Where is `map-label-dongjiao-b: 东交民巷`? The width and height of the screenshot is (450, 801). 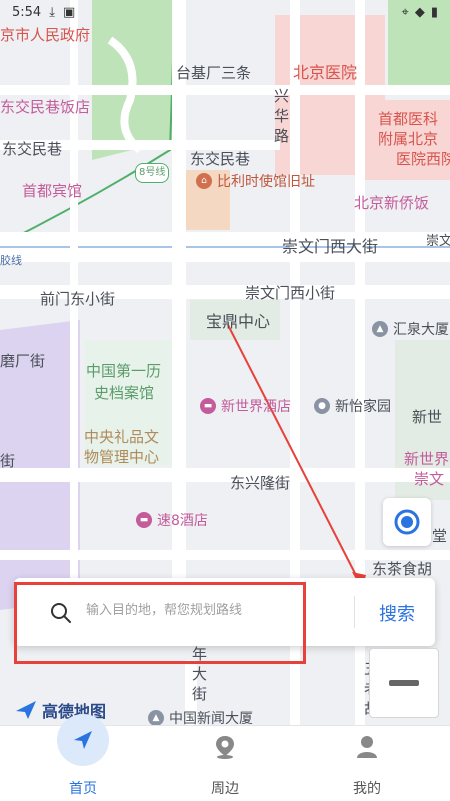
map-label-dongjiao-b: 东交民巷 is located at coordinates (220, 159).